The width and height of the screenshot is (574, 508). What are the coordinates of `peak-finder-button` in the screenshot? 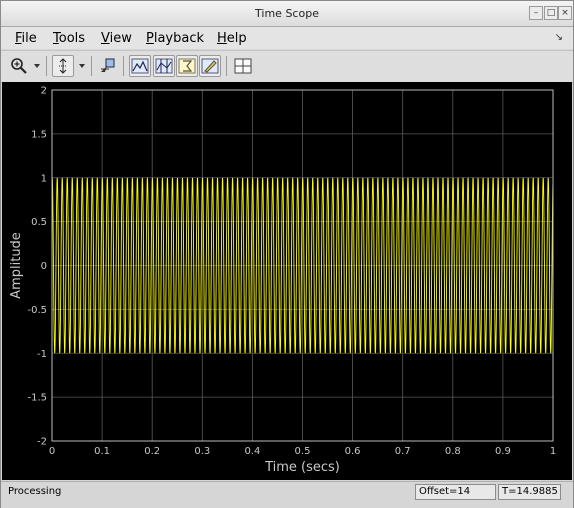 It's located at (210, 66).